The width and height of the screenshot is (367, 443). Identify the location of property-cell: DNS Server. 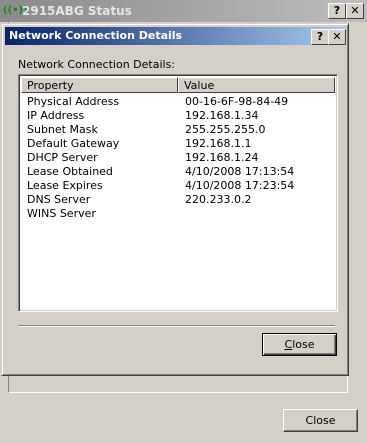
(59, 199).